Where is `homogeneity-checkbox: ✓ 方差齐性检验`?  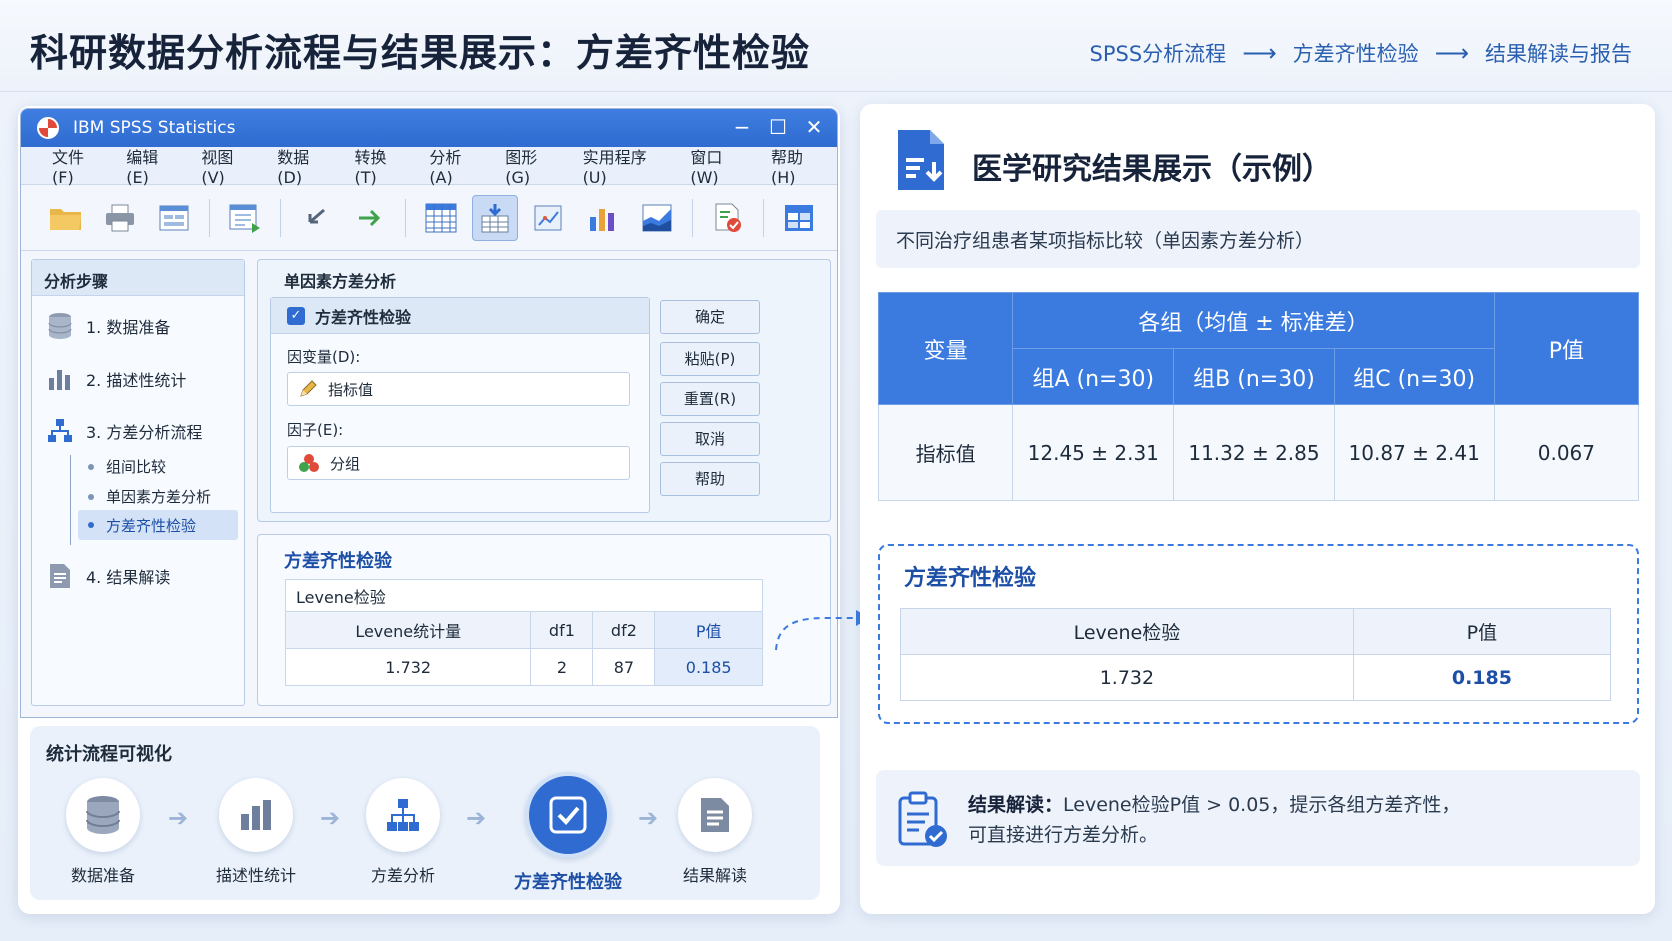
homogeneity-checkbox: ✓ 方差齐性检验 is located at coordinates (460, 316).